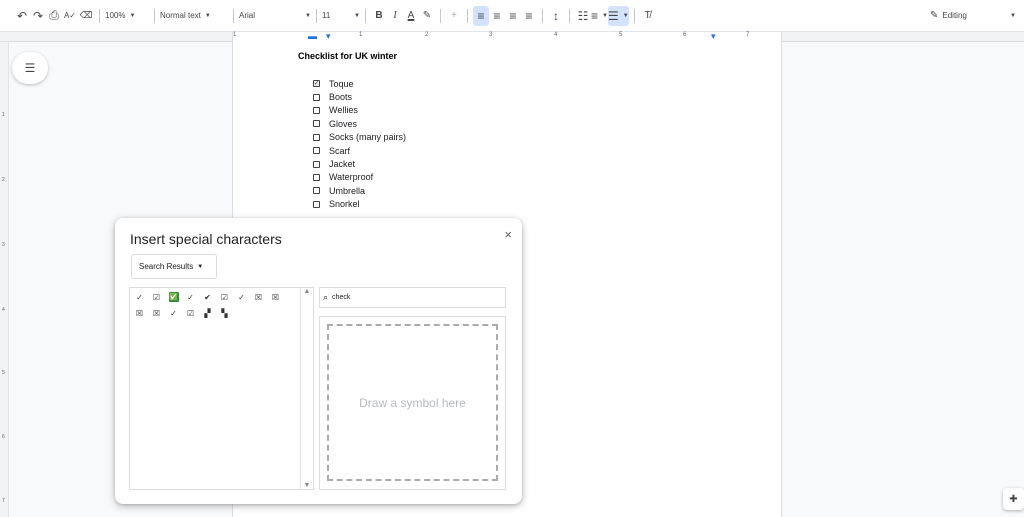 This screenshot has width=1024, height=517. I want to click on checklist-item-label: Wellies, so click(343, 110).